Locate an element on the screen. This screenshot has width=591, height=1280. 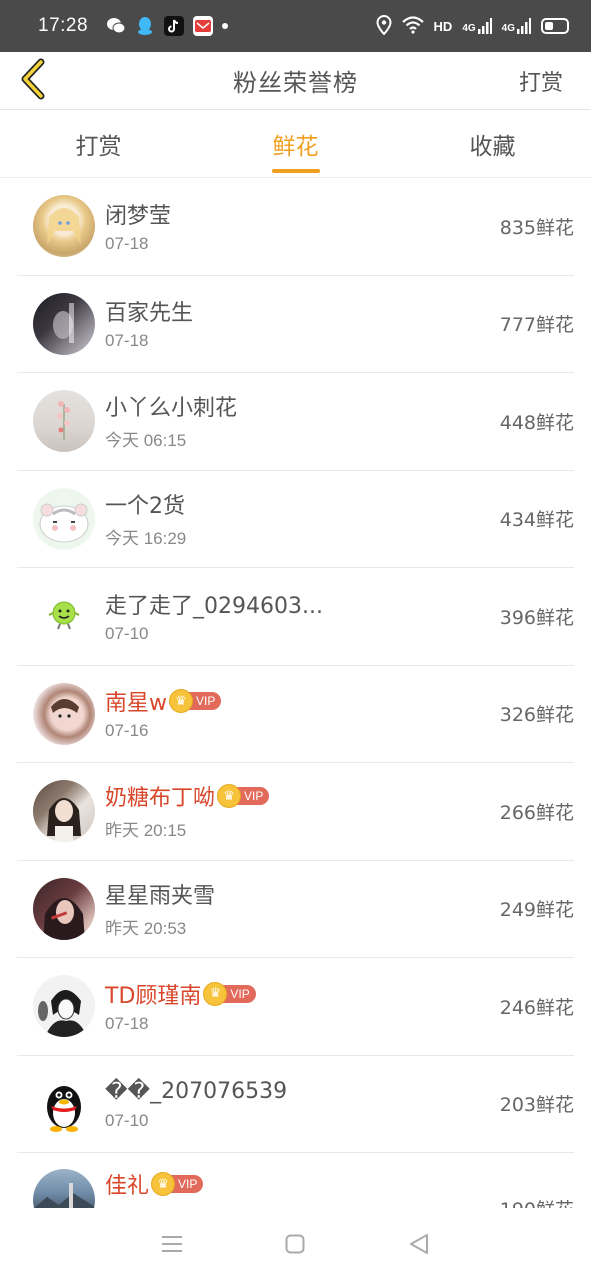
flower-count: 190鲜花 is located at coordinates (537, 1201).